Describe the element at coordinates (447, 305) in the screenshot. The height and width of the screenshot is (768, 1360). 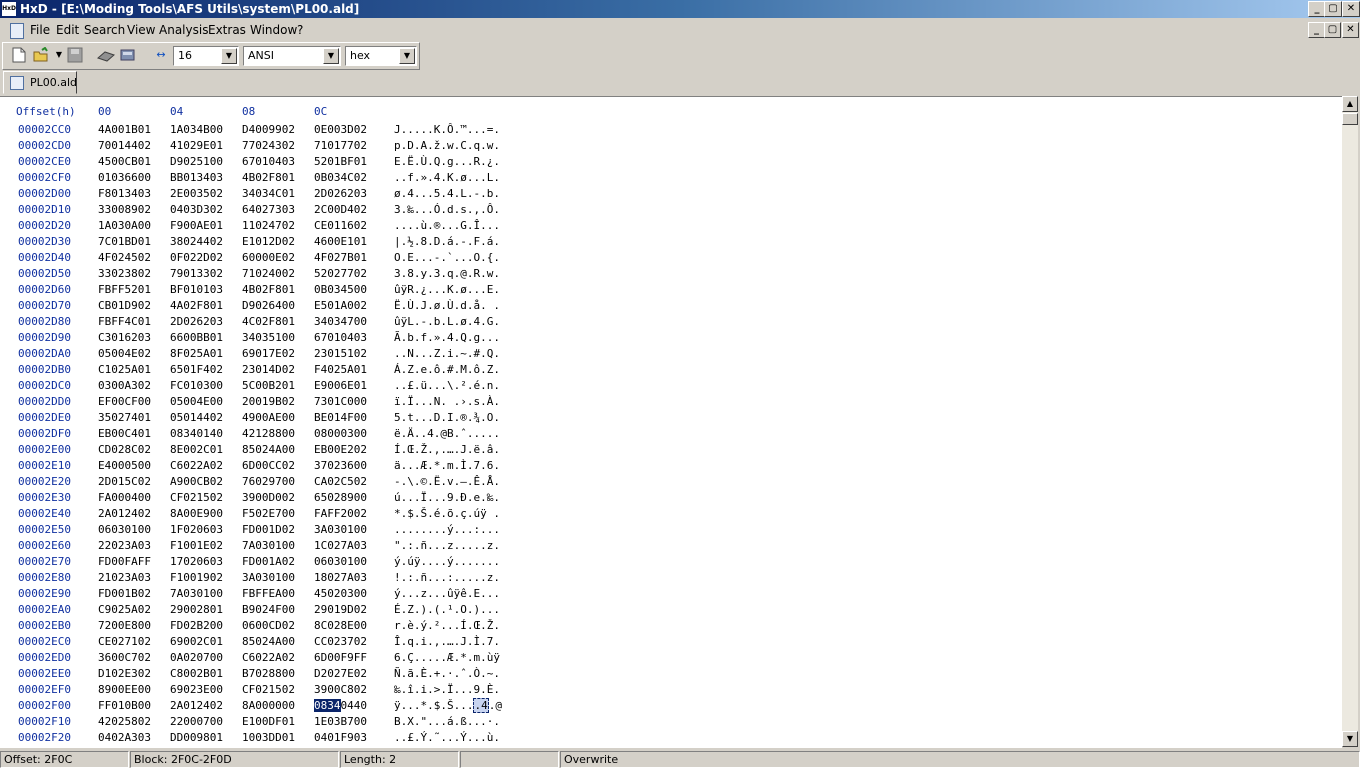
I see `text-column: Ë.Ù.J.ø.Ù.d.å. .` at that location.